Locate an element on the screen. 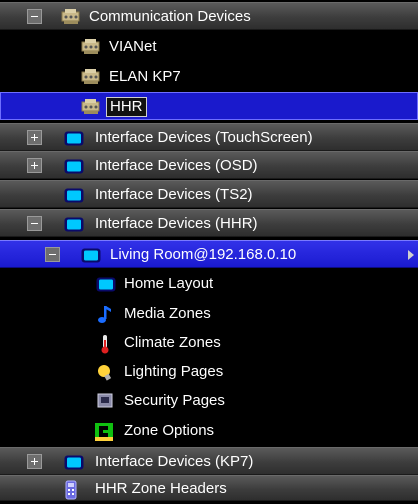  tree-node-lighting-pages: Lighting Pages is located at coordinates (209, 372).